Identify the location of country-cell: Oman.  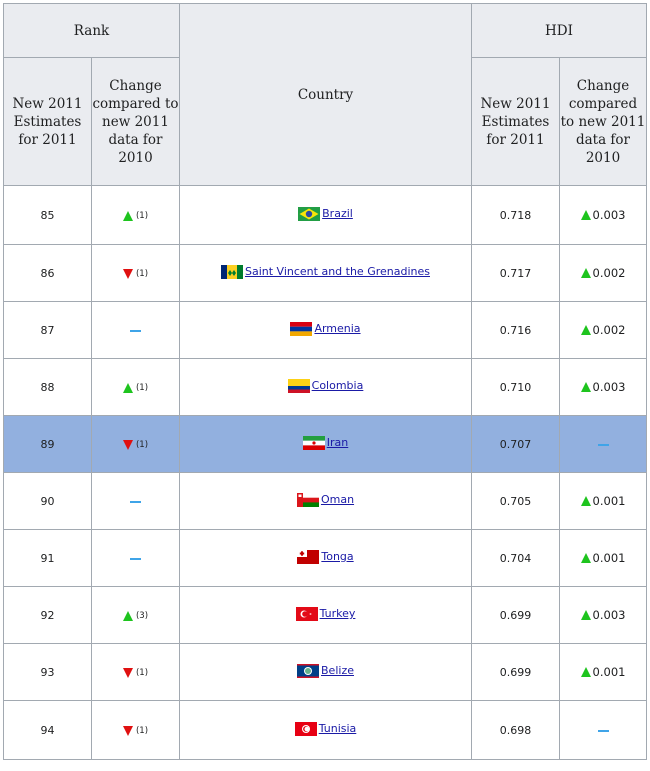
(325, 501).